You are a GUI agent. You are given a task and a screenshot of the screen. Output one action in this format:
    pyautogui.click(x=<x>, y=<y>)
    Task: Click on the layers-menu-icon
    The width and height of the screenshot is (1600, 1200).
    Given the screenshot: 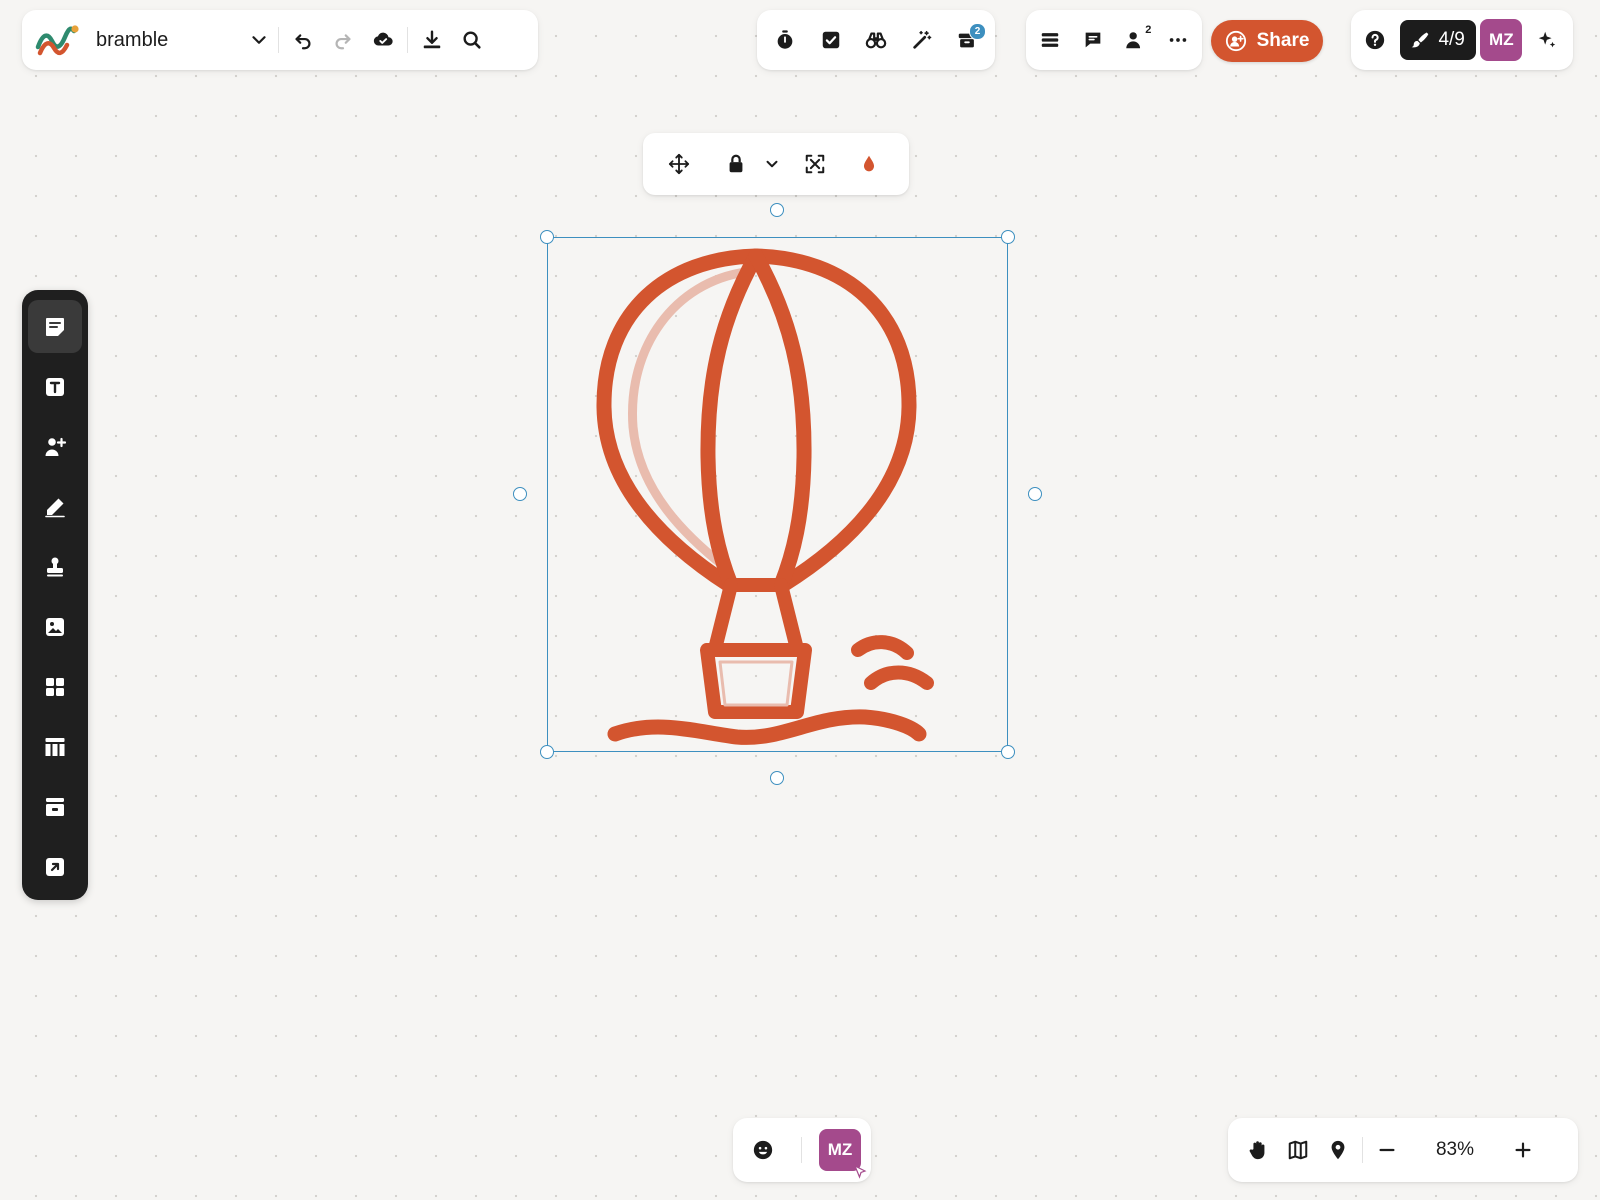 What is the action you would take?
    pyautogui.click(x=1050, y=40)
    